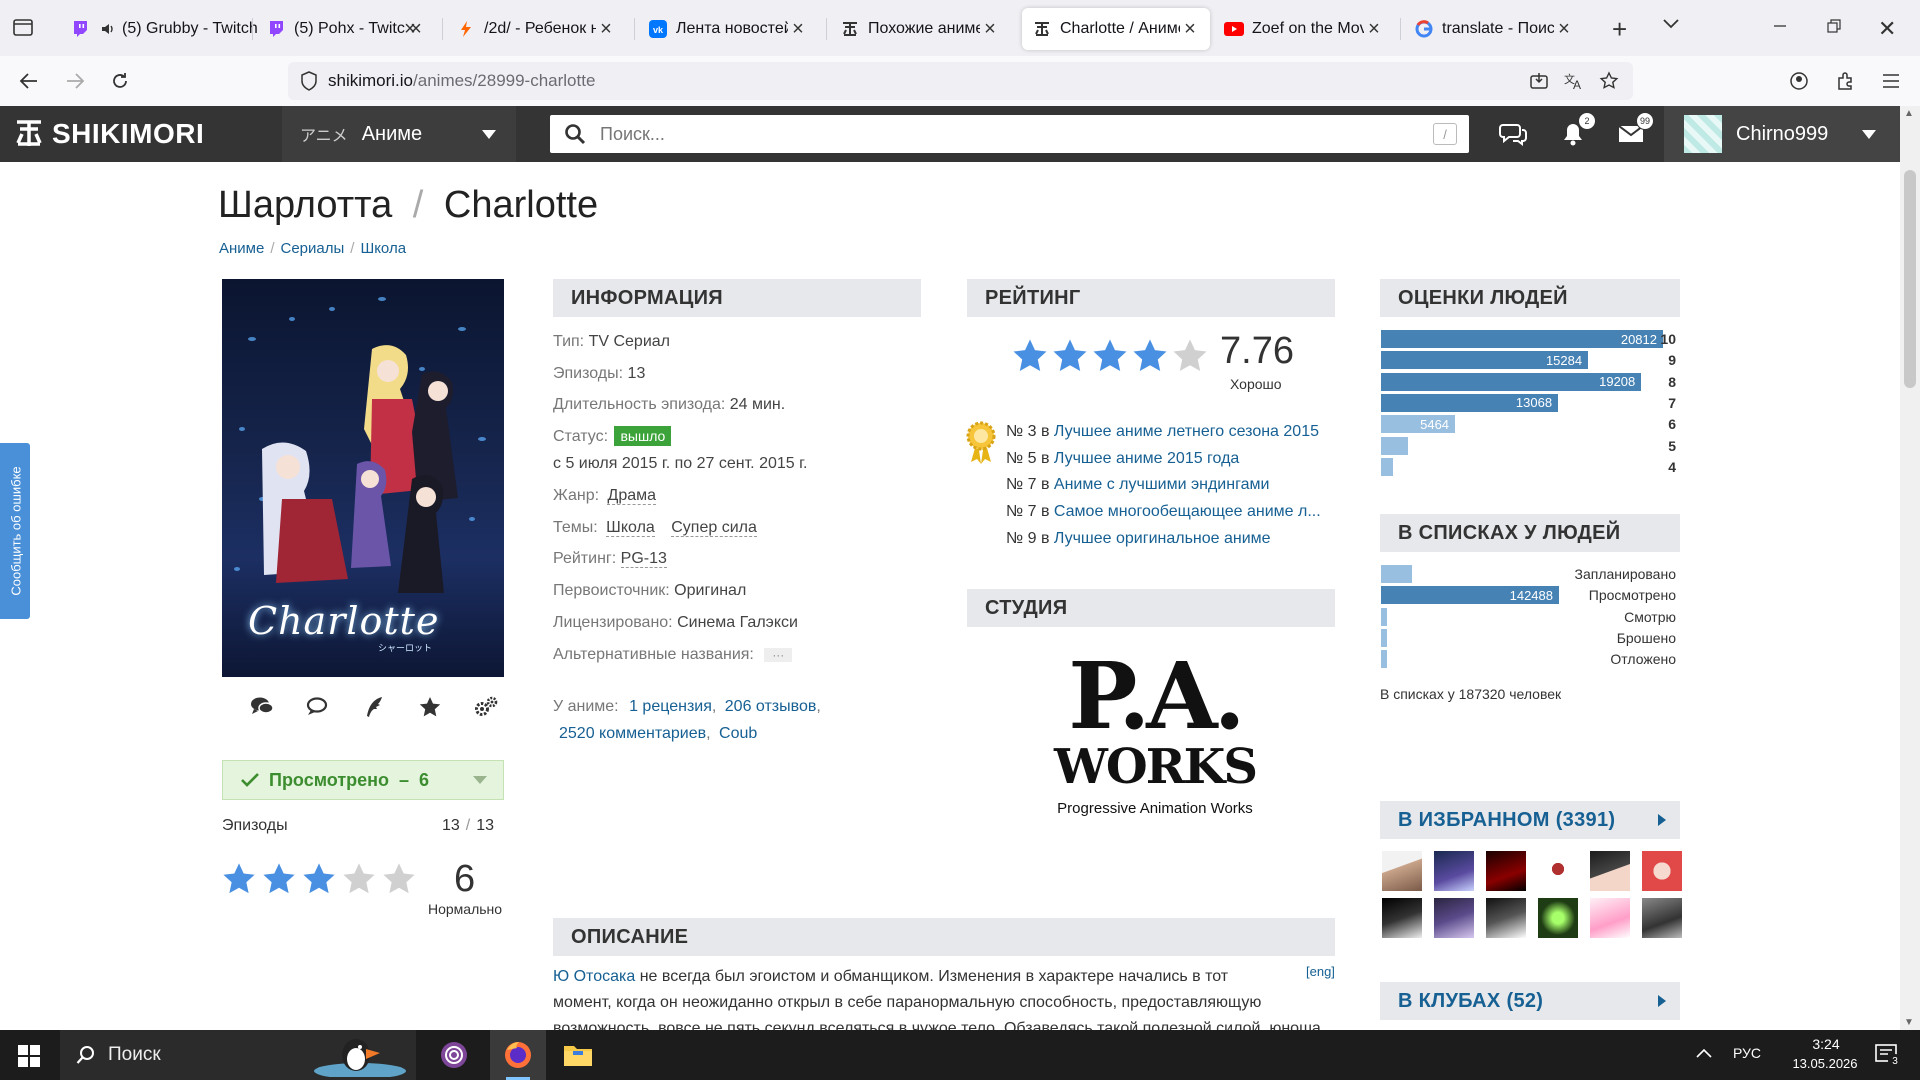  What do you see at coordinates (309, 81) in the screenshot?
I see `site-info-icon` at bounding box center [309, 81].